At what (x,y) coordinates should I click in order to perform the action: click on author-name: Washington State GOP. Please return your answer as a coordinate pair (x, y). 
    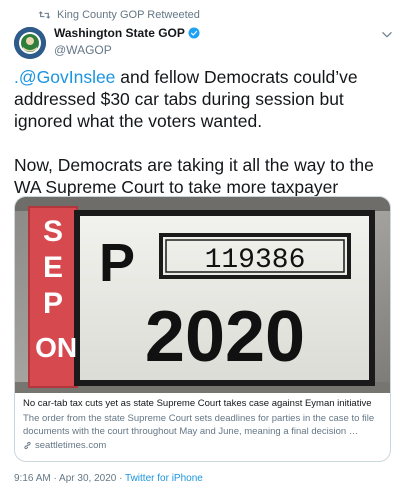
    Looking at the image, I should click on (119, 33).